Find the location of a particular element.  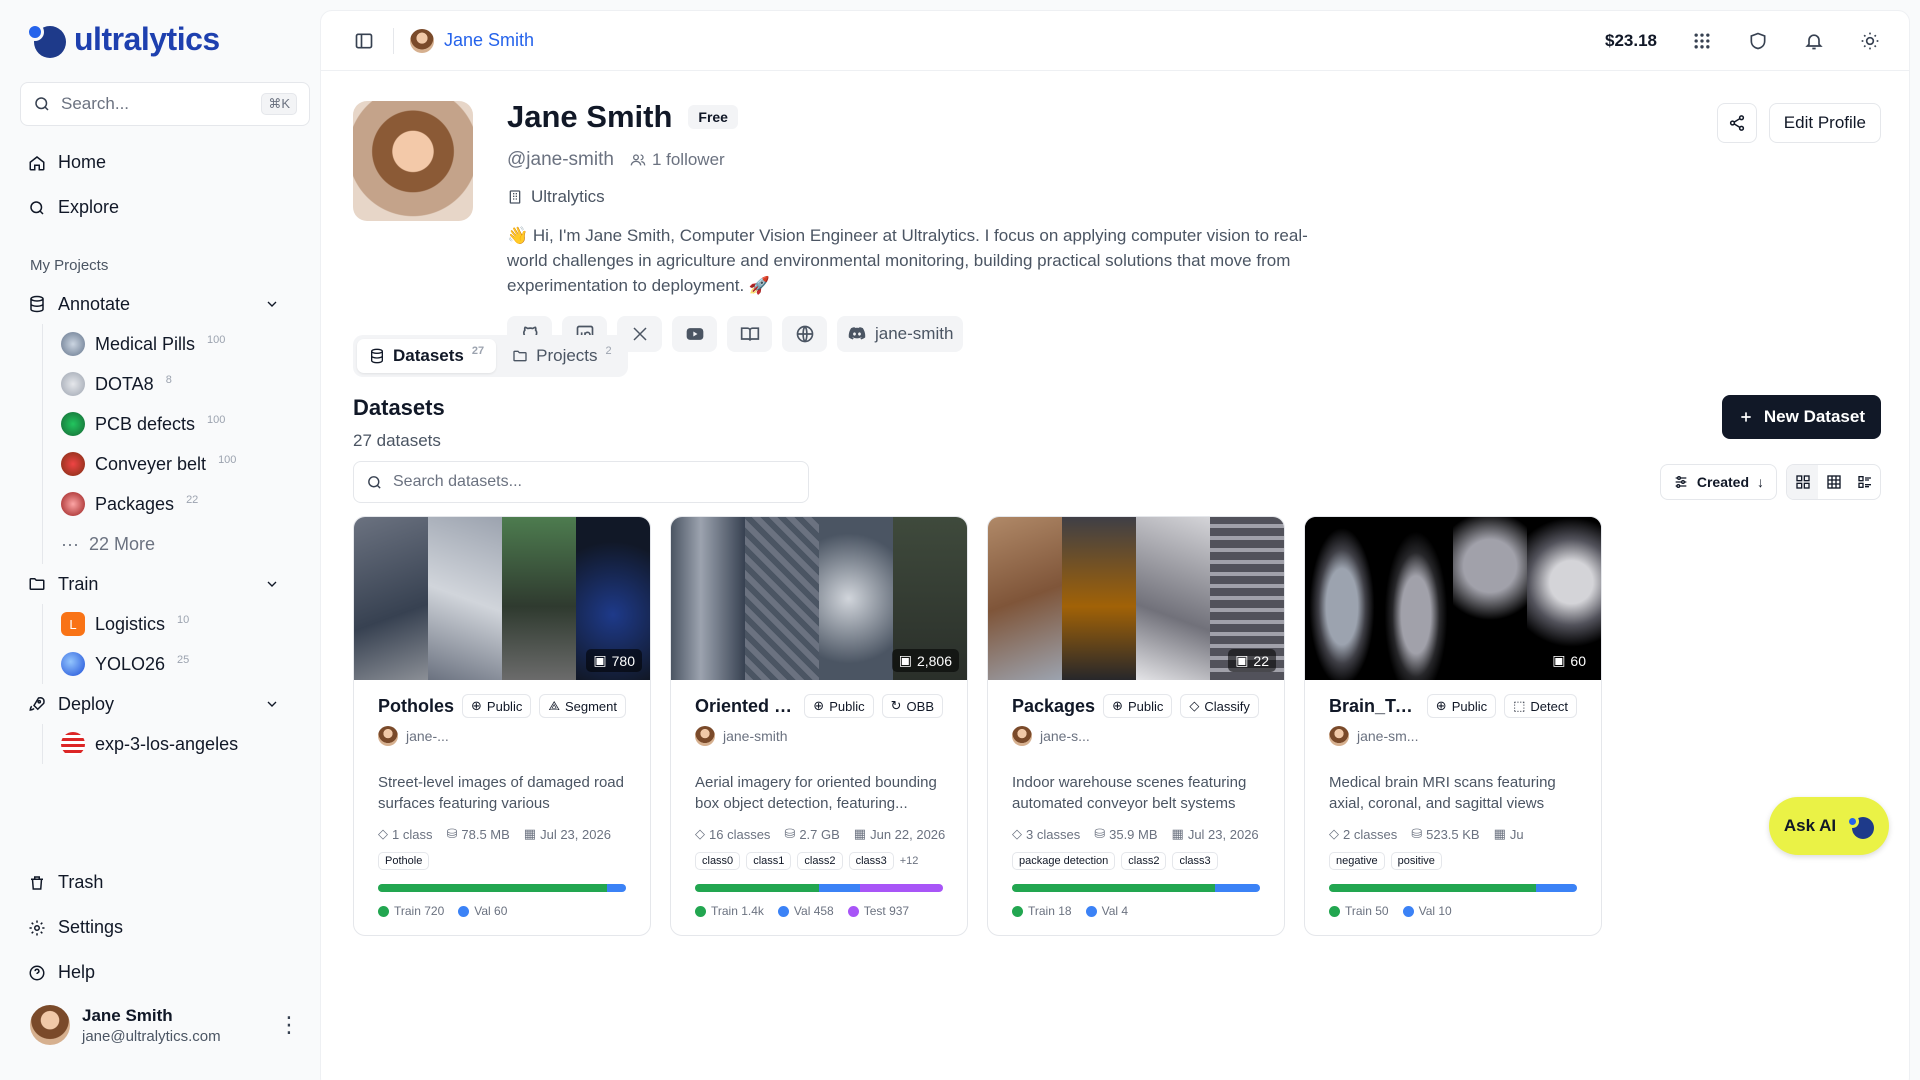

dataset-date: Jul 23, 2026 is located at coordinates (575, 834).